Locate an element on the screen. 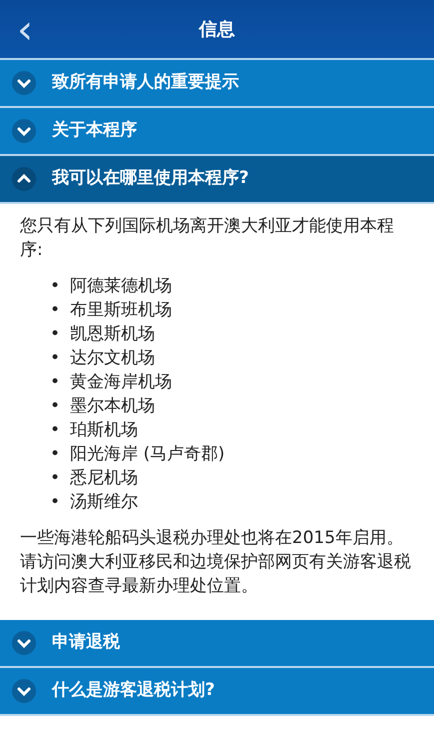  airport-item: 珀斯机场 is located at coordinates (104, 430).